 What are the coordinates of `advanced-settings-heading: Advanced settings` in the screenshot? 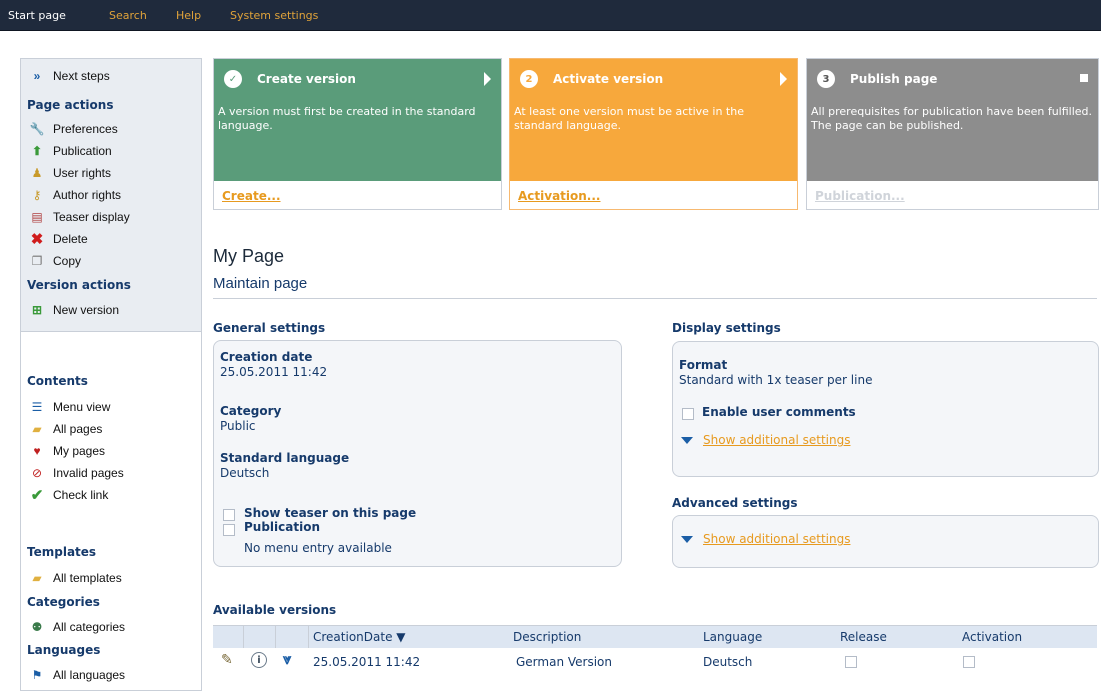 It's located at (735, 503).